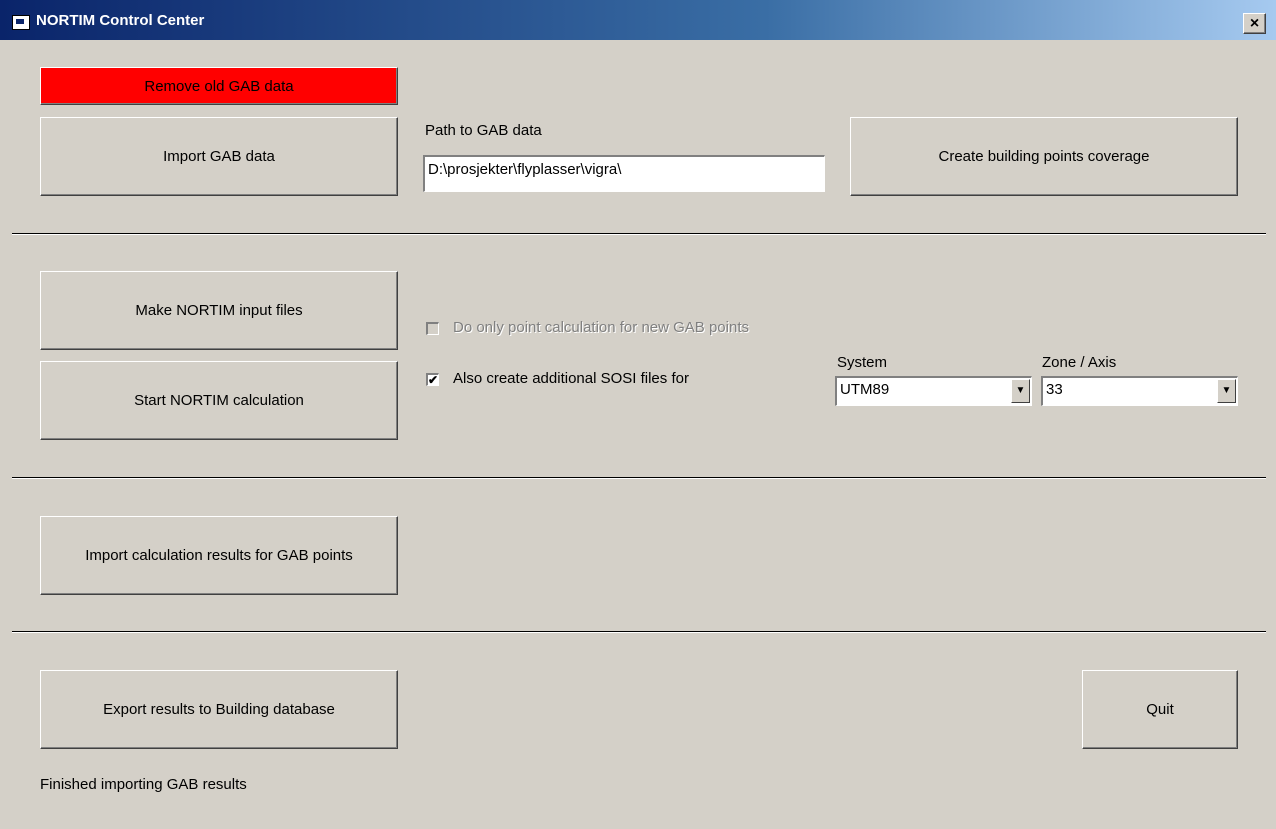 The width and height of the screenshot is (1276, 829). What do you see at coordinates (862, 362) in the screenshot?
I see `system-label: System` at bounding box center [862, 362].